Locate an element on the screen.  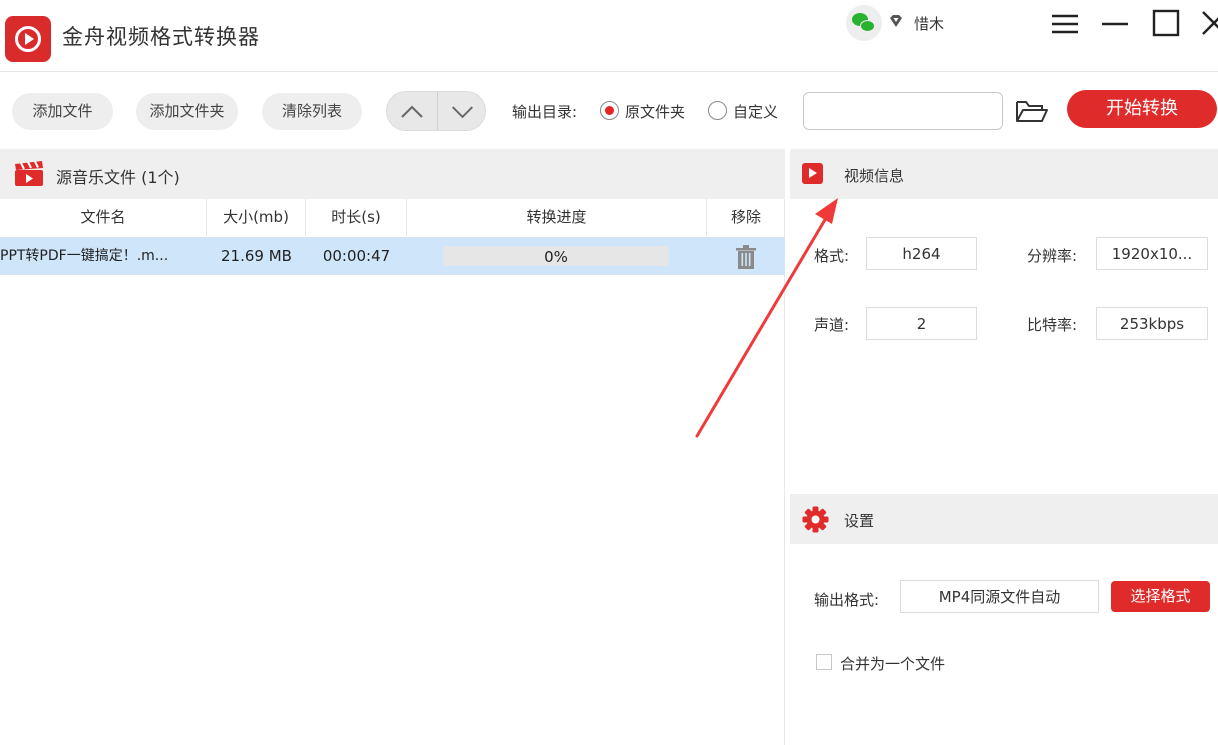
choose-format-button: 选择格式 is located at coordinates (1160, 596).